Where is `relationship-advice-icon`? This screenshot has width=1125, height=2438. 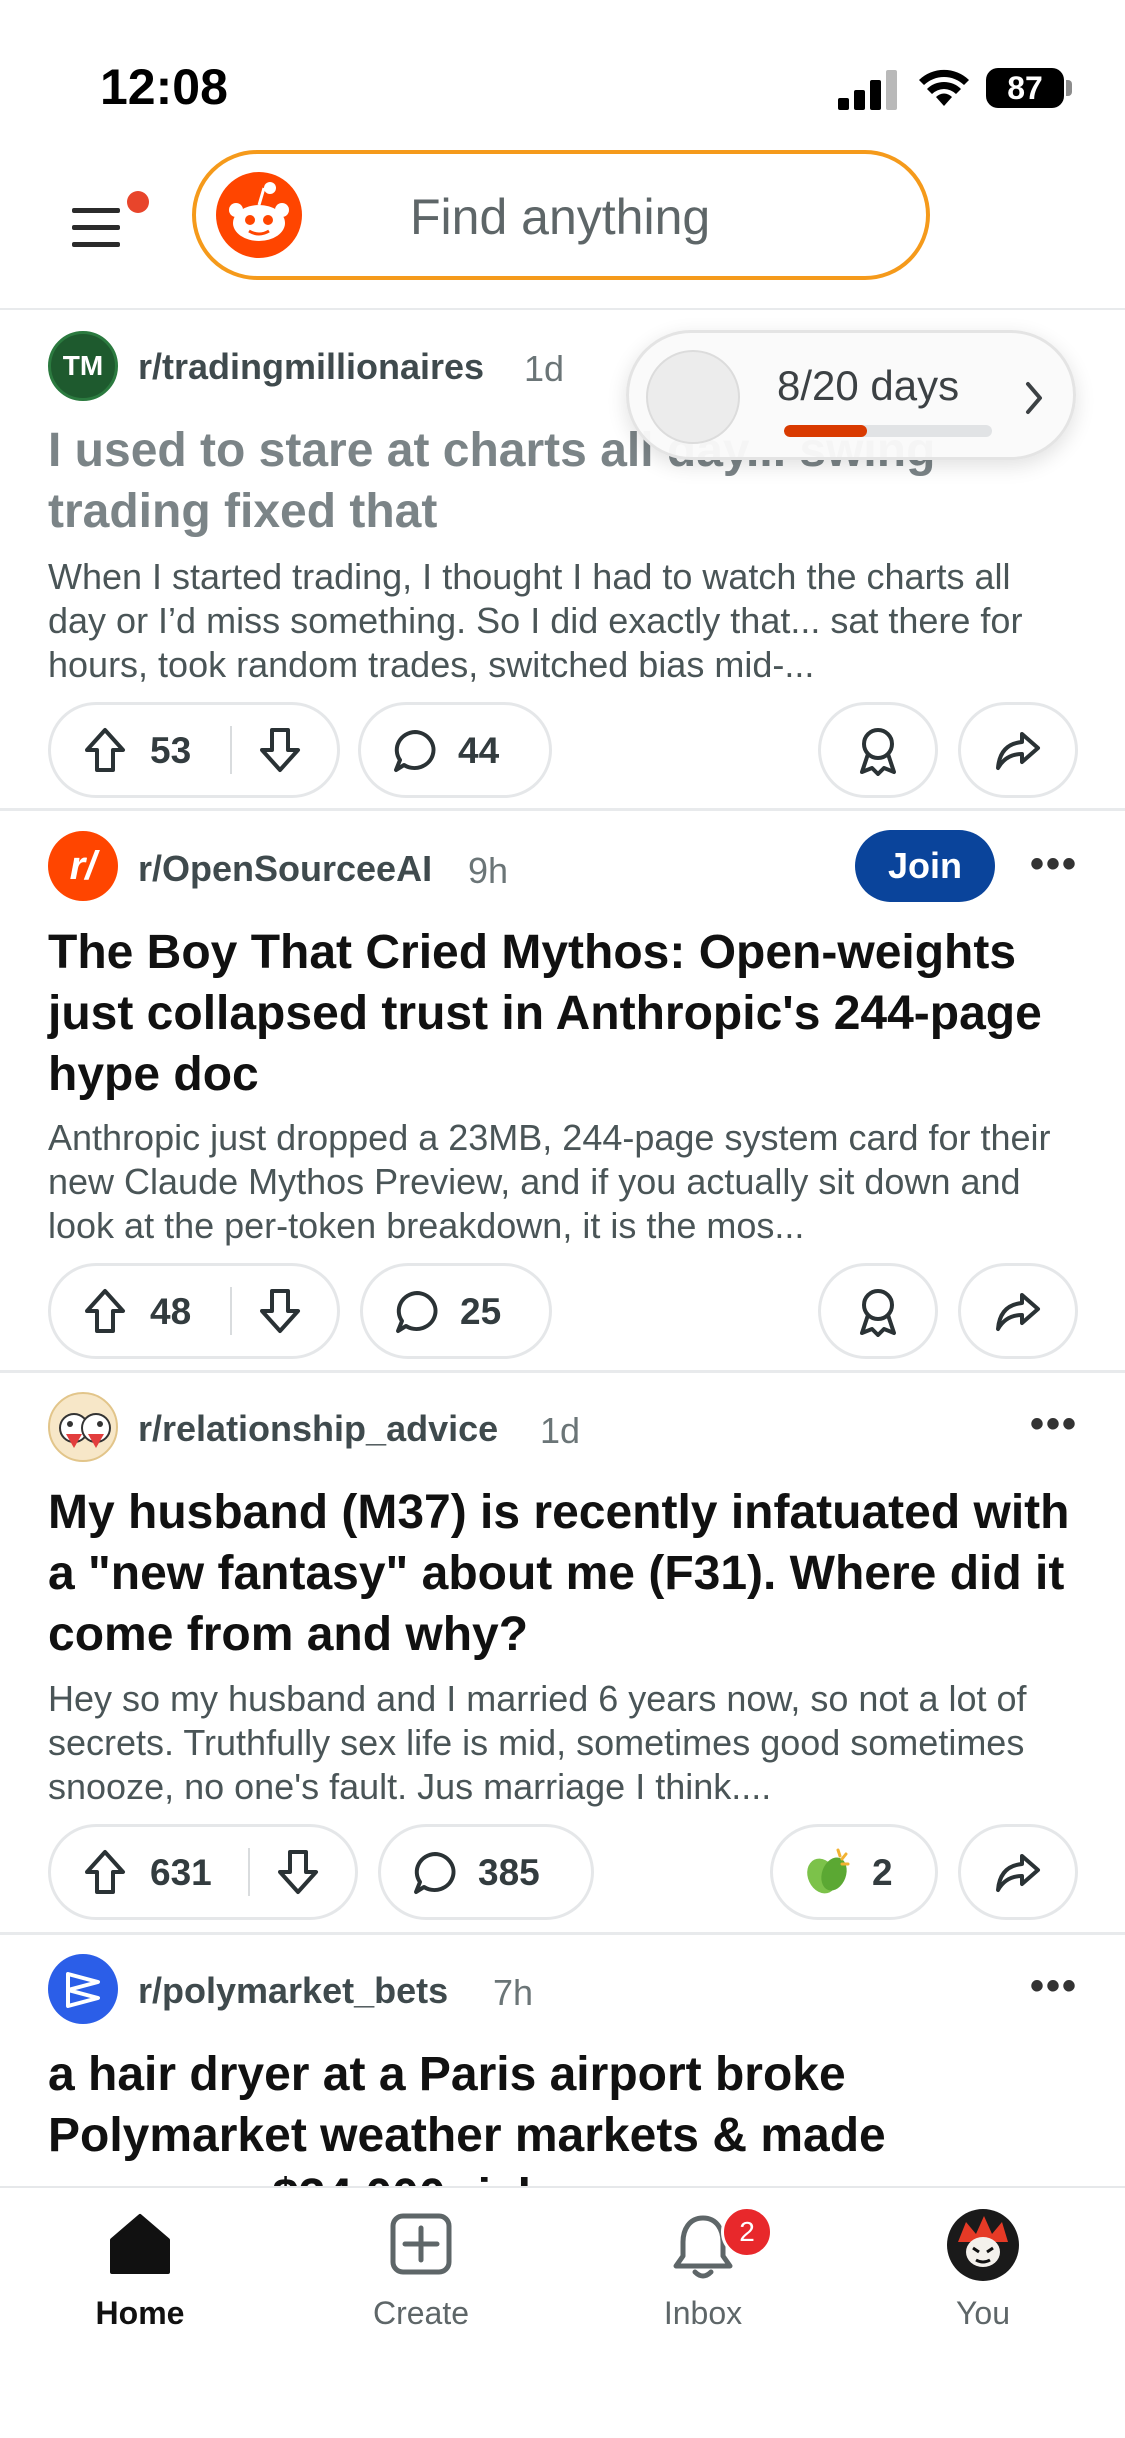 relationship-advice-icon is located at coordinates (85, 1430).